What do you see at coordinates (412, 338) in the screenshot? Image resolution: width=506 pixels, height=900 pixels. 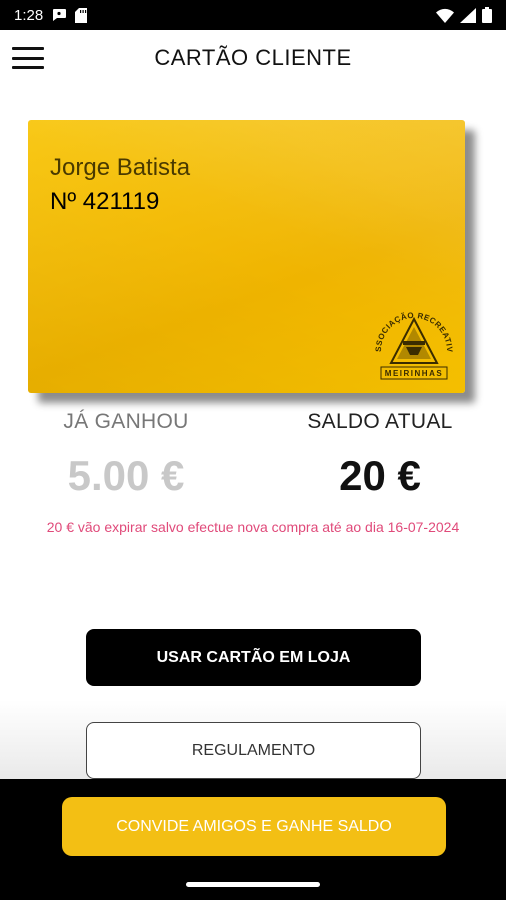 I see `association-logo: ASSOCIAÇÃO RECREATIVA MEIRINHAS` at bounding box center [412, 338].